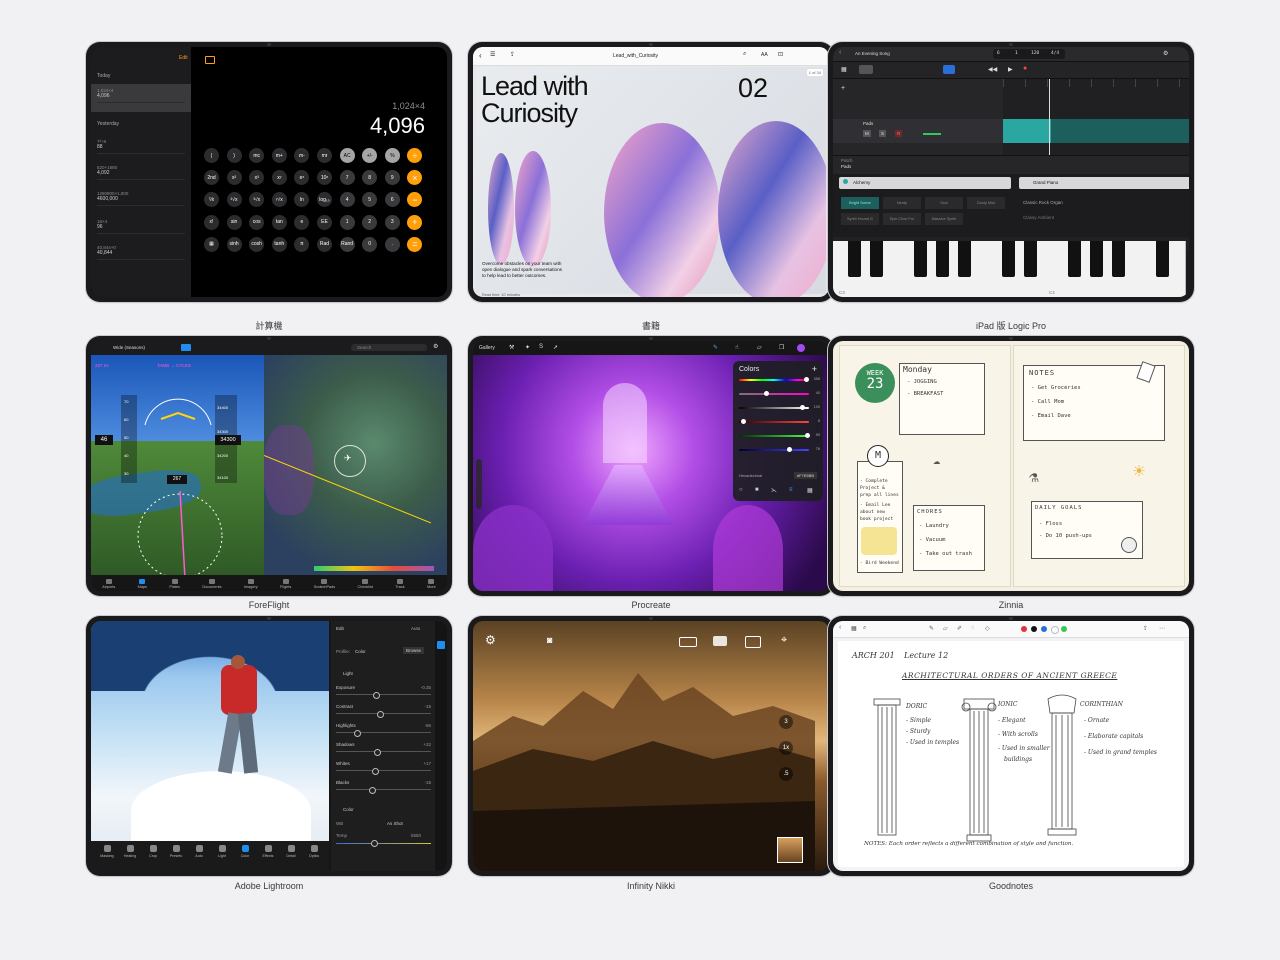 The height and width of the screenshot is (960, 1280). What do you see at coordinates (302, 244) in the screenshot?
I see `calc-key: π` at bounding box center [302, 244].